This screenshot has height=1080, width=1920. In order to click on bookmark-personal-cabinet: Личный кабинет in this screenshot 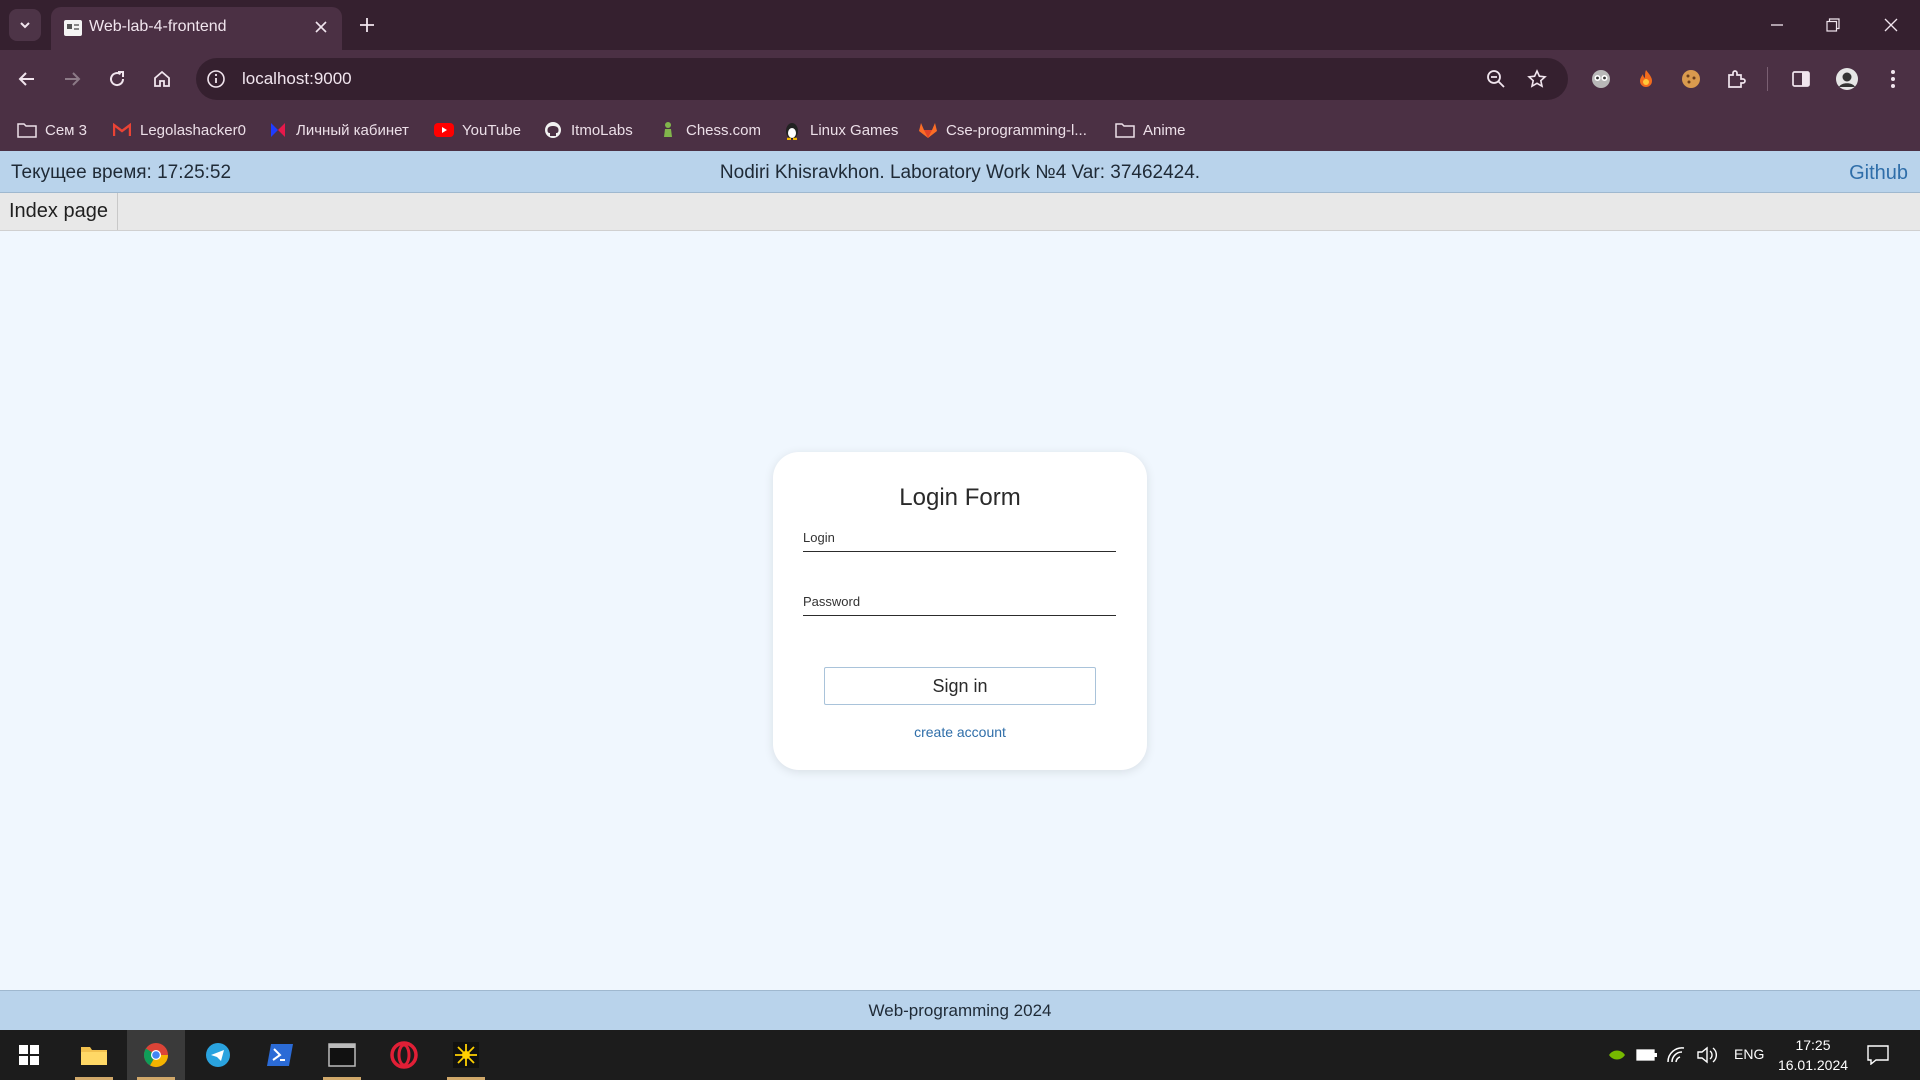, I will do `click(338, 130)`.